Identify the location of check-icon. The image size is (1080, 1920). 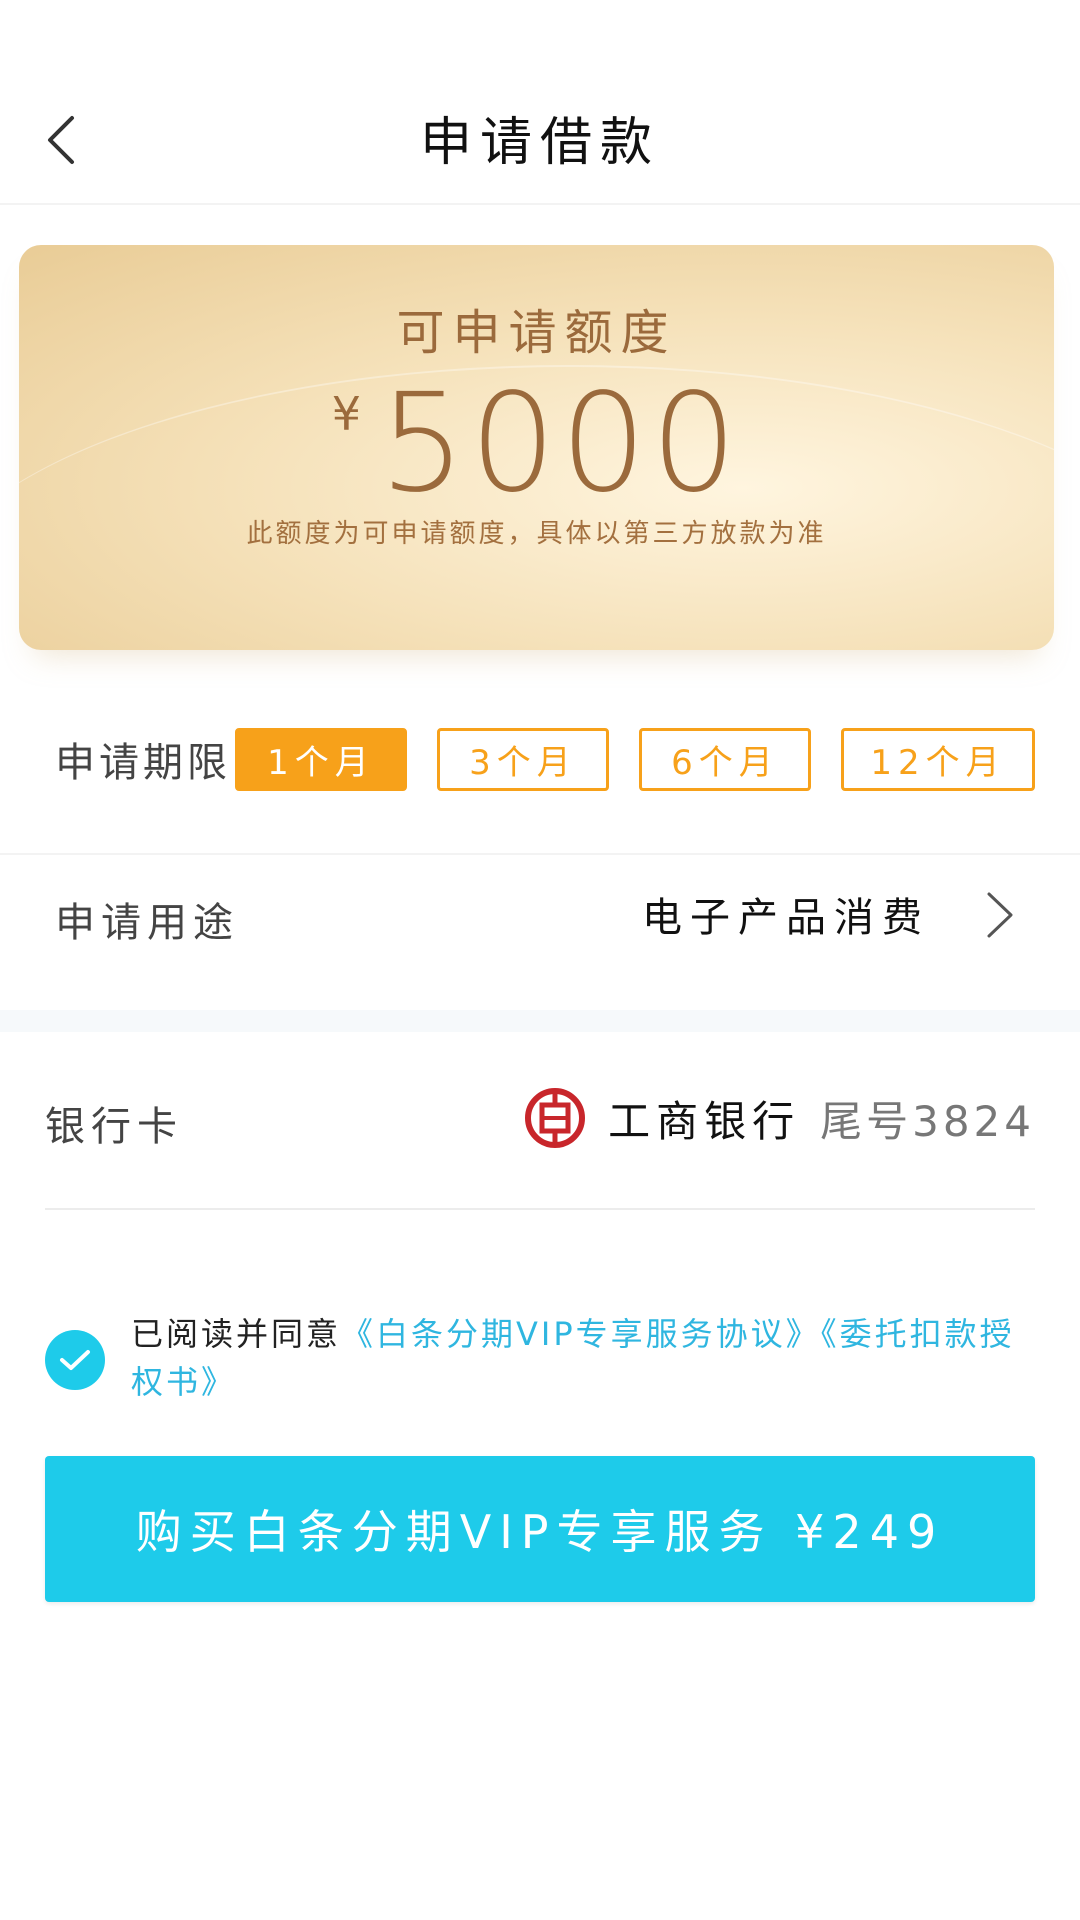
(75, 1360).